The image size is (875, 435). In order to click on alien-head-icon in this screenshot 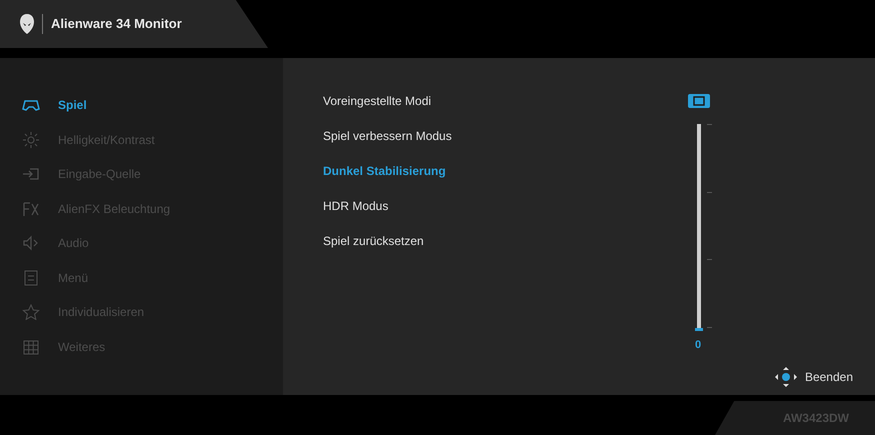, I will do `click(27, 24)`.